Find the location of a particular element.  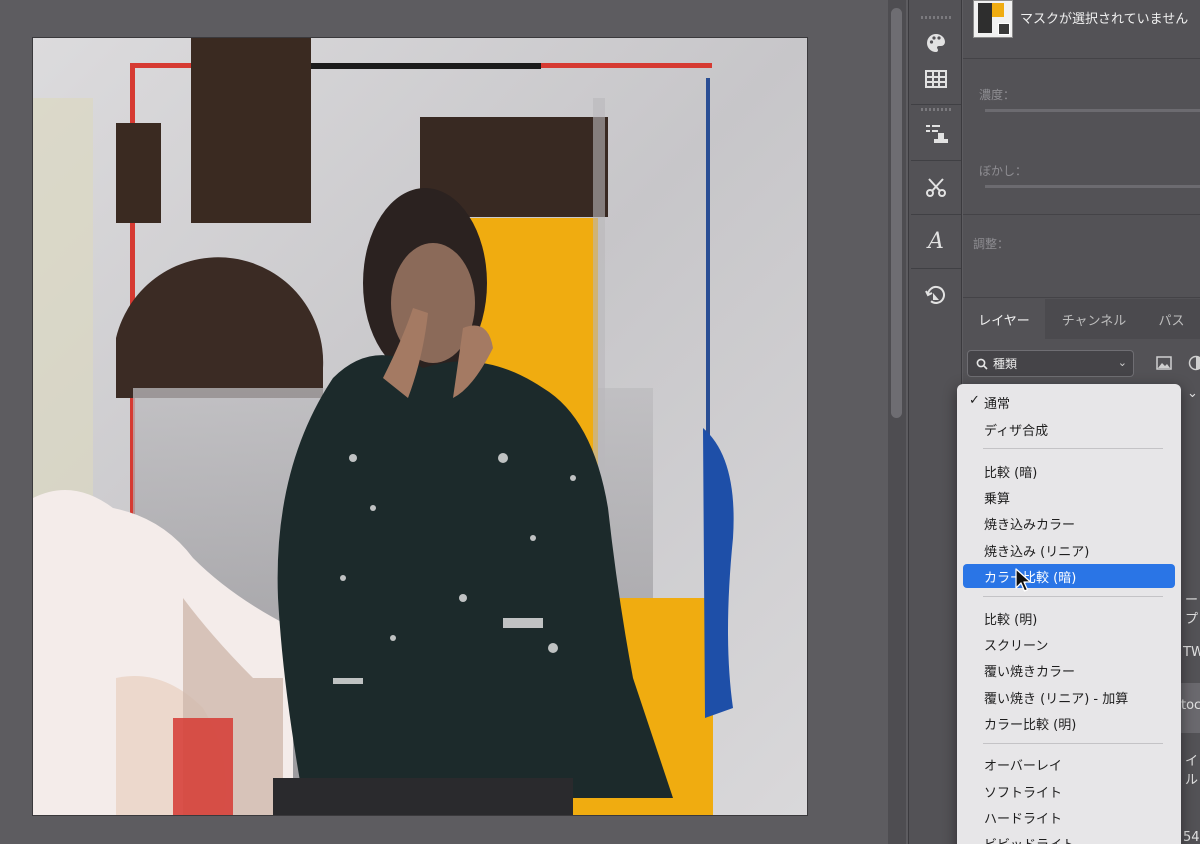

layer-name-fragment: tock is located at coordinates (1190, 705).